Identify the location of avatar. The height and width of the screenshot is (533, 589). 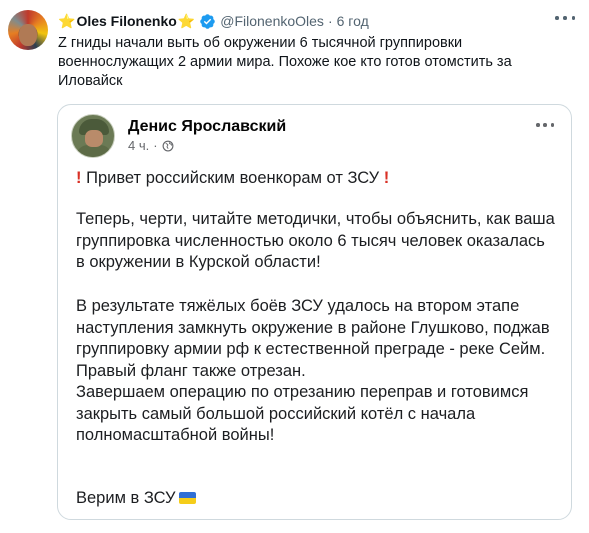
(28, 30).